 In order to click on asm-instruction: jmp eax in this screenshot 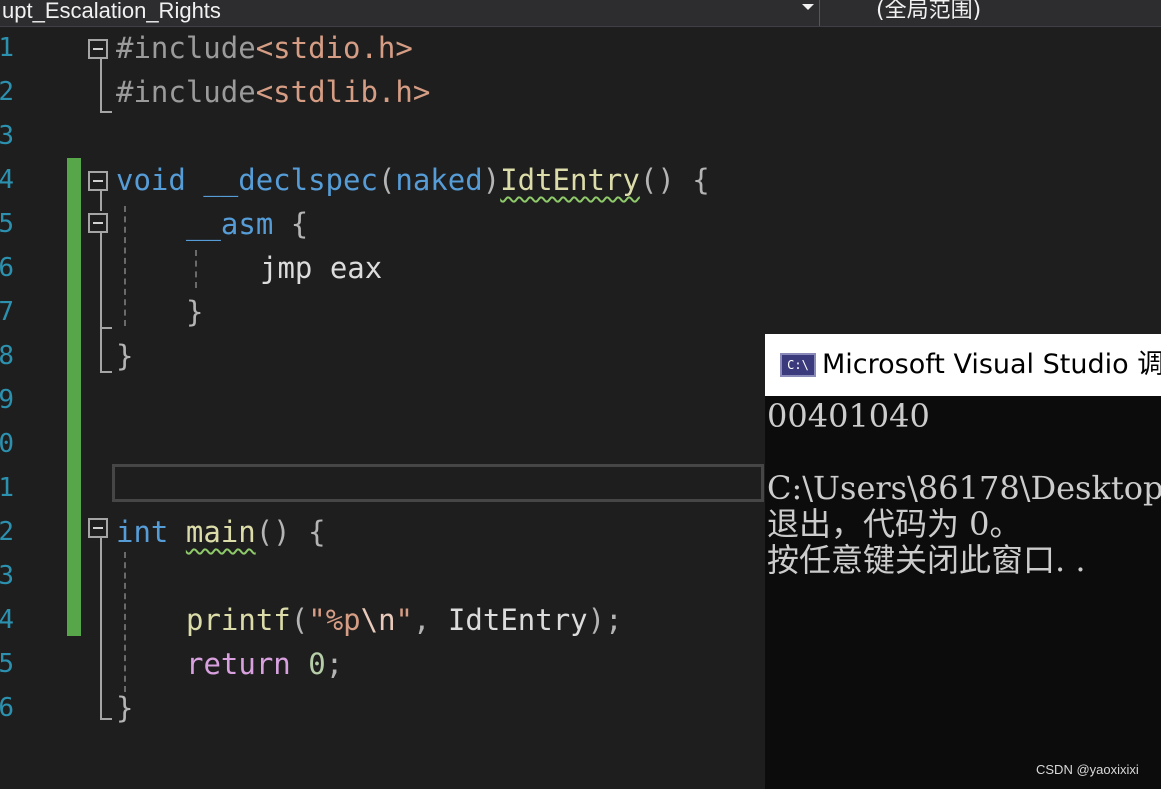, I will do `click(321, 268)`.